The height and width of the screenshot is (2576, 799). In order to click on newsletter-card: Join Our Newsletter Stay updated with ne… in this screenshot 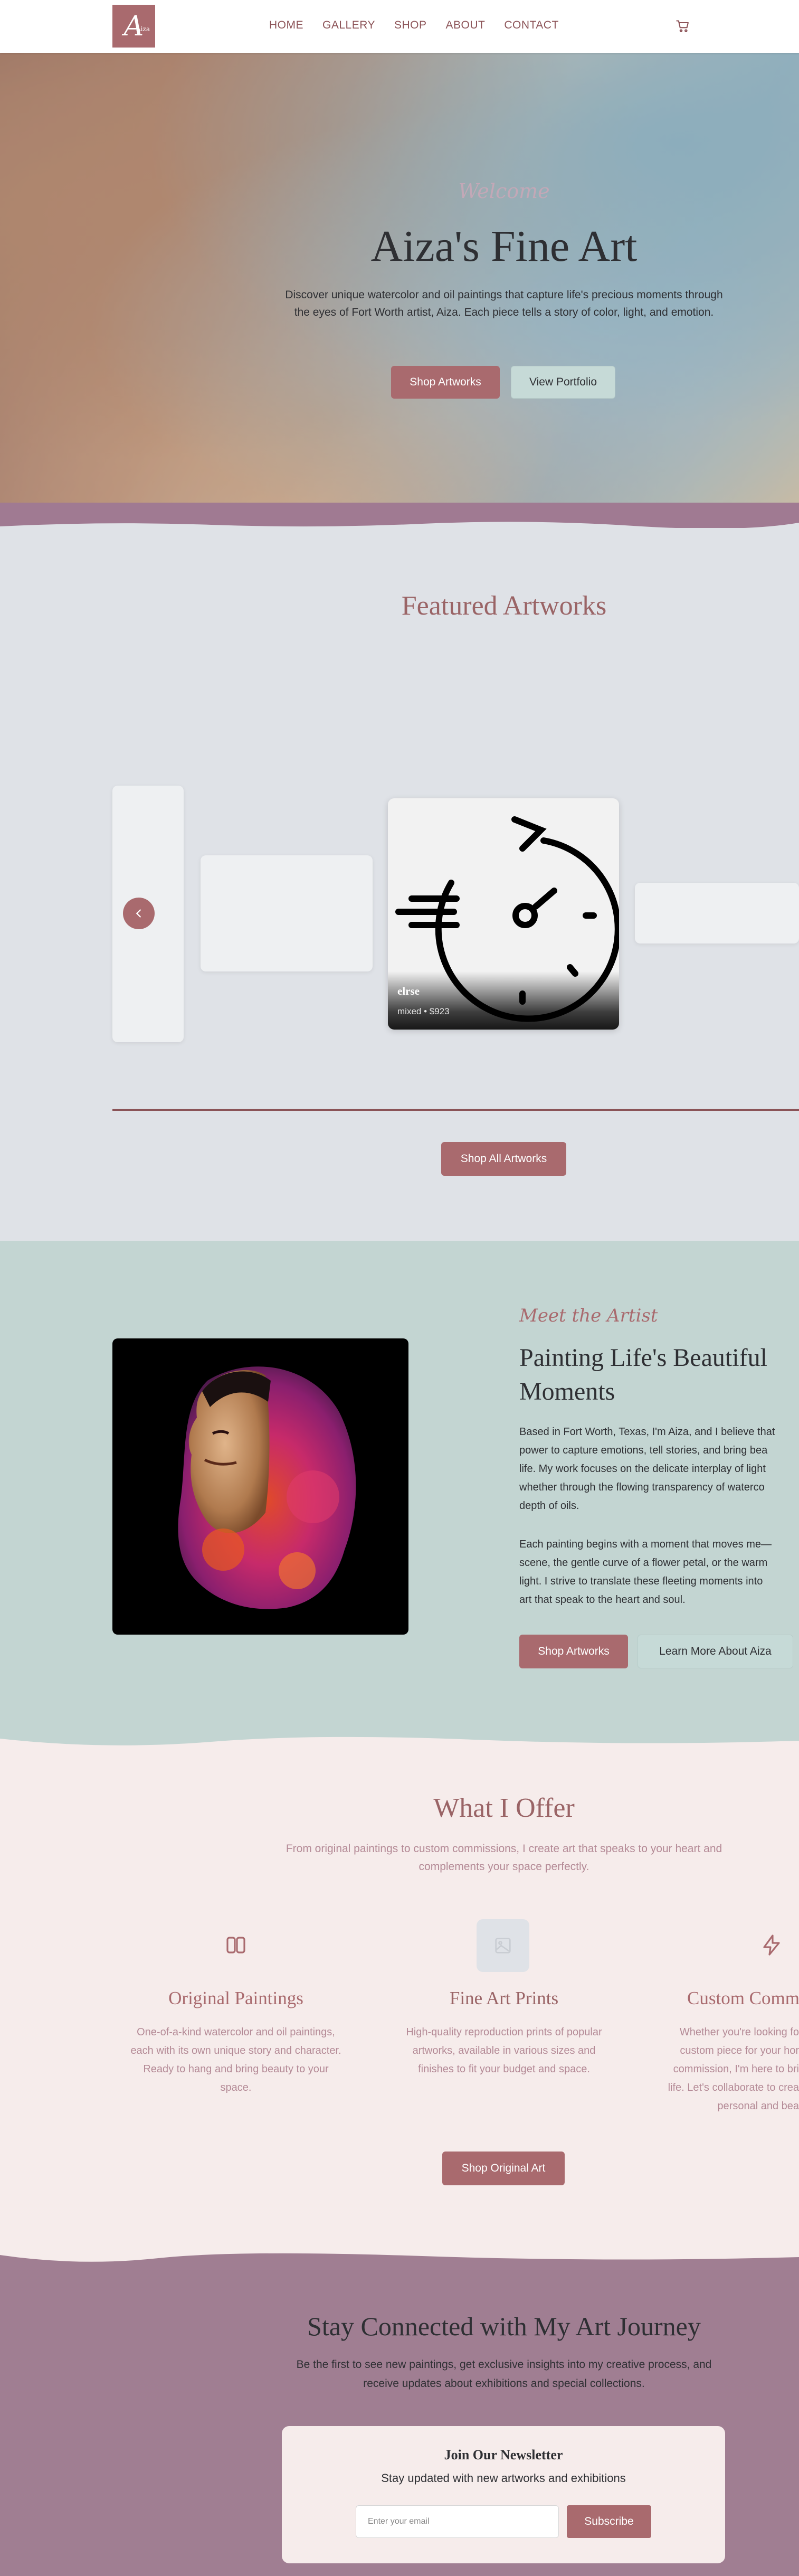, I will do `click(503, 2494)`.